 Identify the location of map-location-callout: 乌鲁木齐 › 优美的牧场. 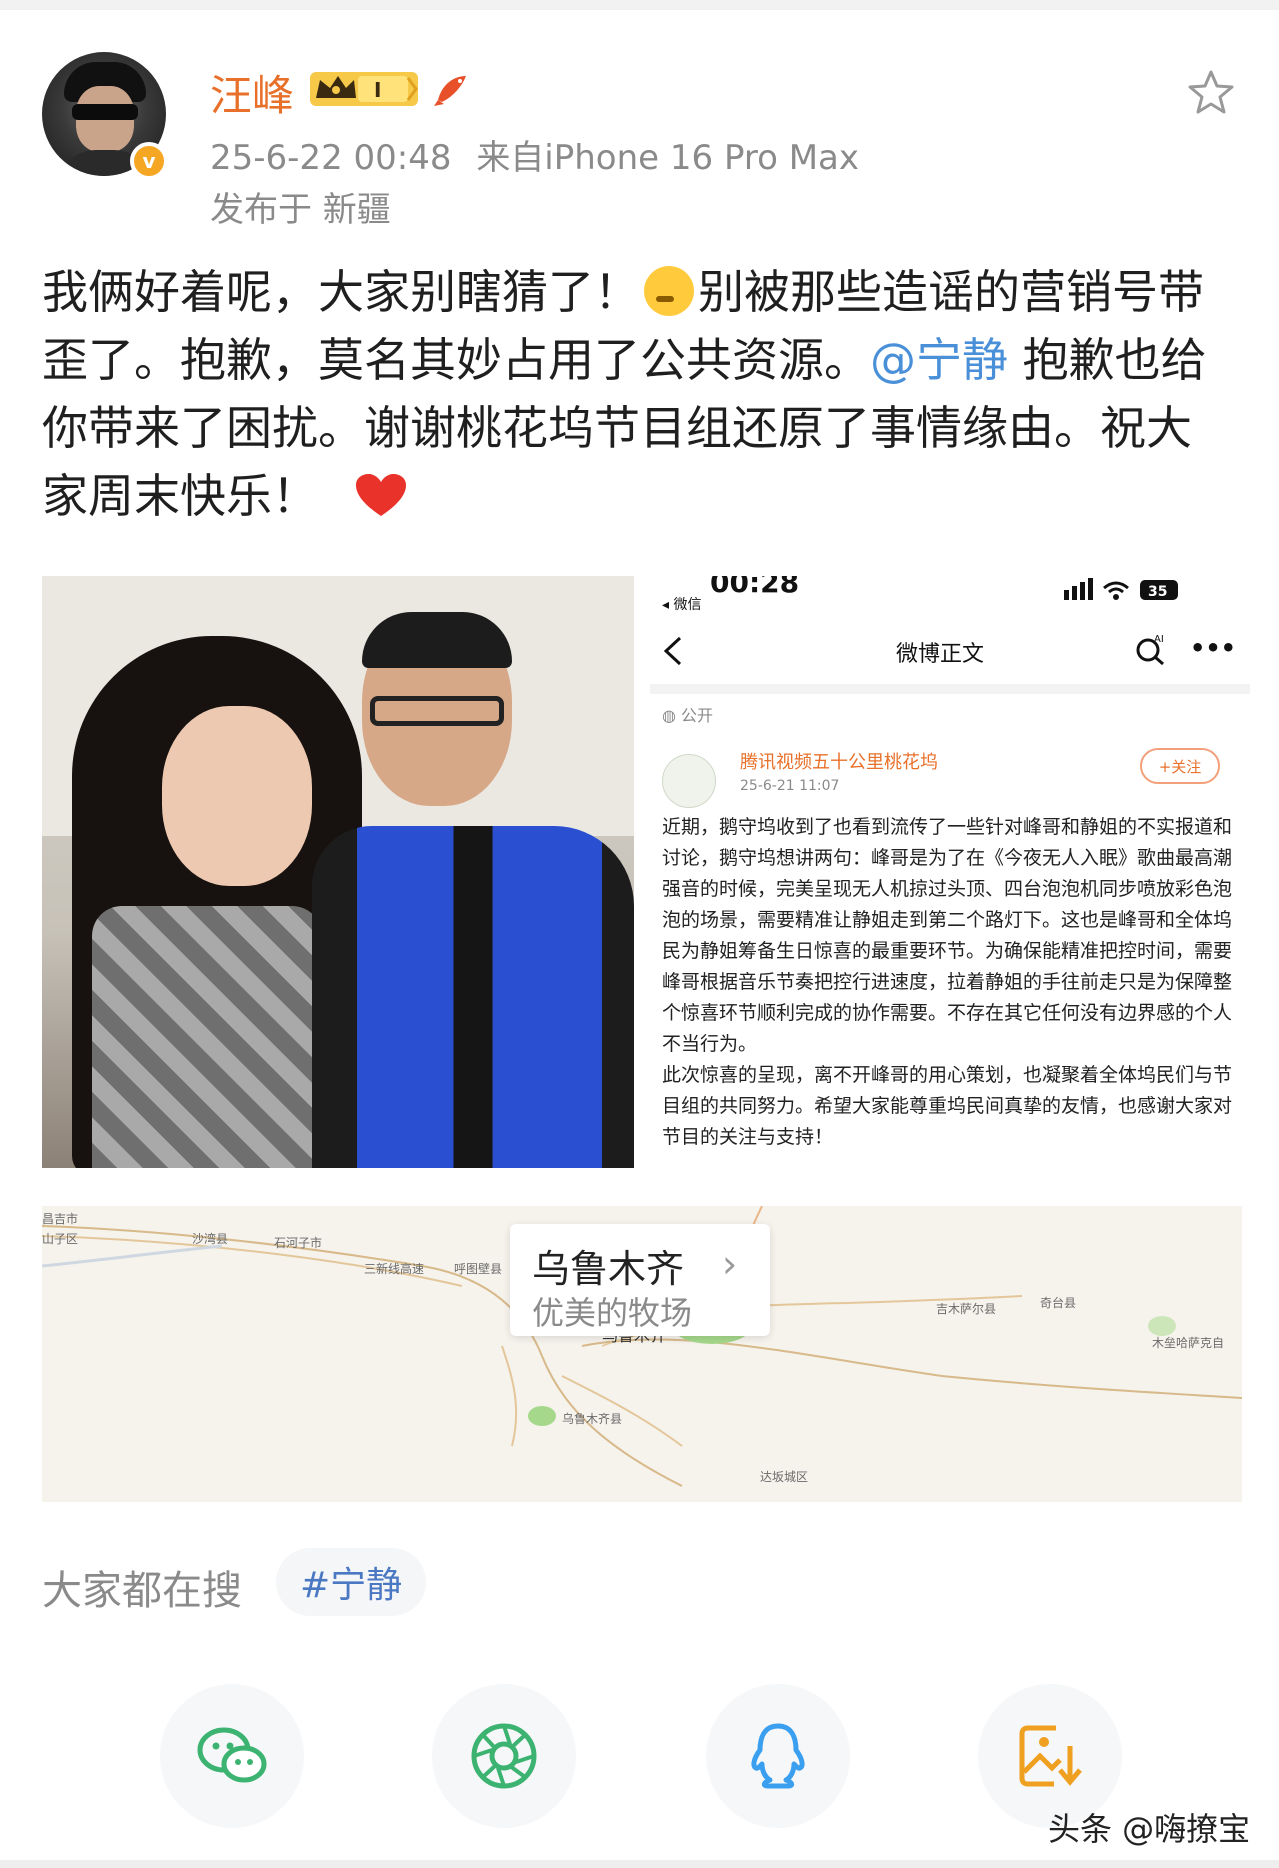
(640, 1280).